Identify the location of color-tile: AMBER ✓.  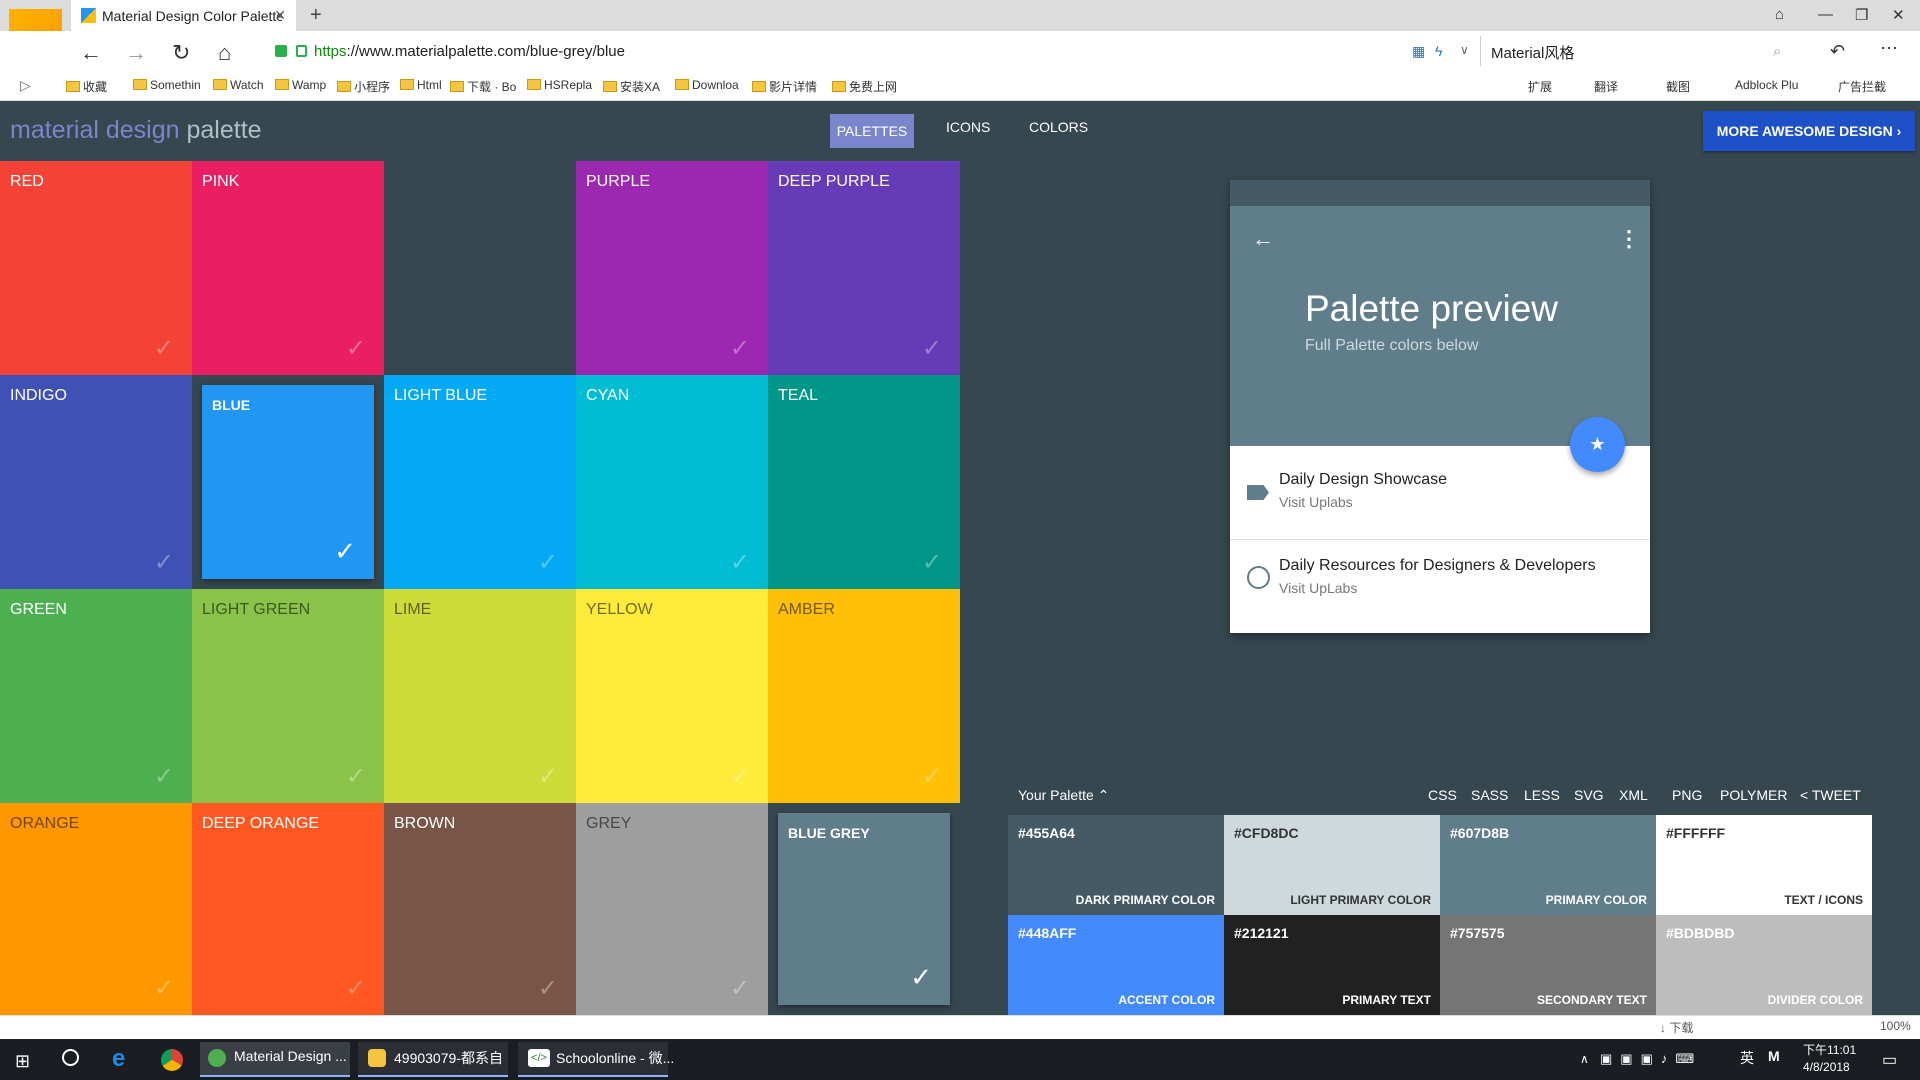
(864, 696).